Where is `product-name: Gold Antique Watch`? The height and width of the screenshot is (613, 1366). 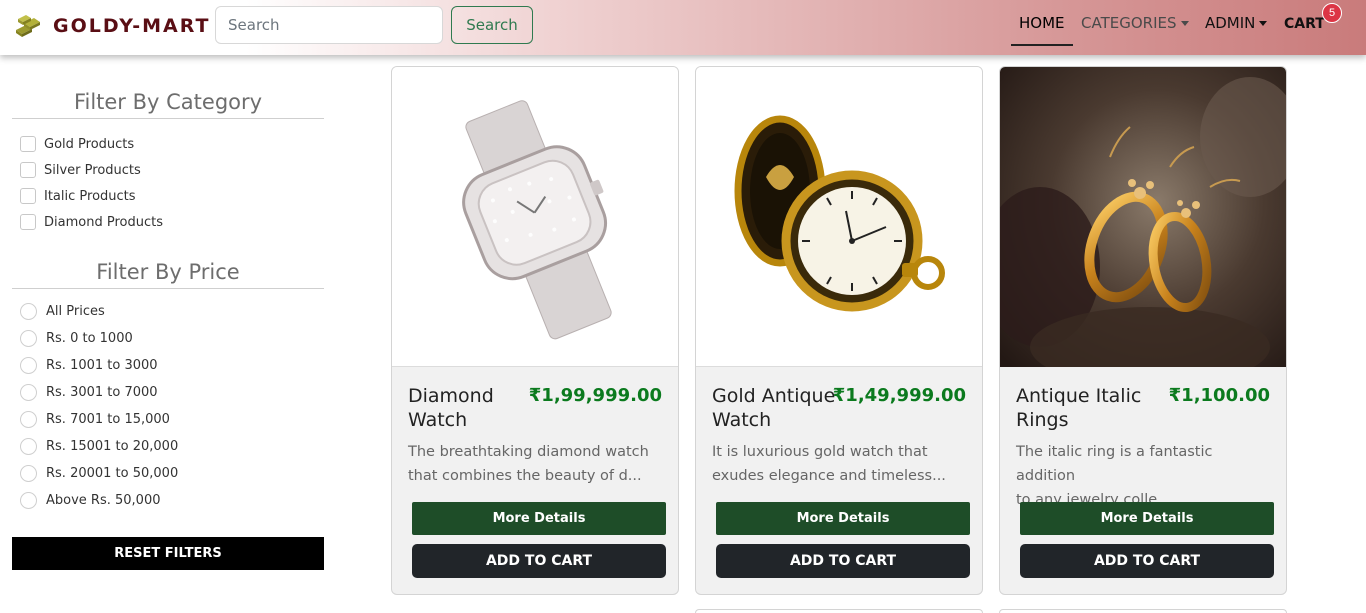
product-name: Gold Antique Watch is located at coordinates (779, 408).